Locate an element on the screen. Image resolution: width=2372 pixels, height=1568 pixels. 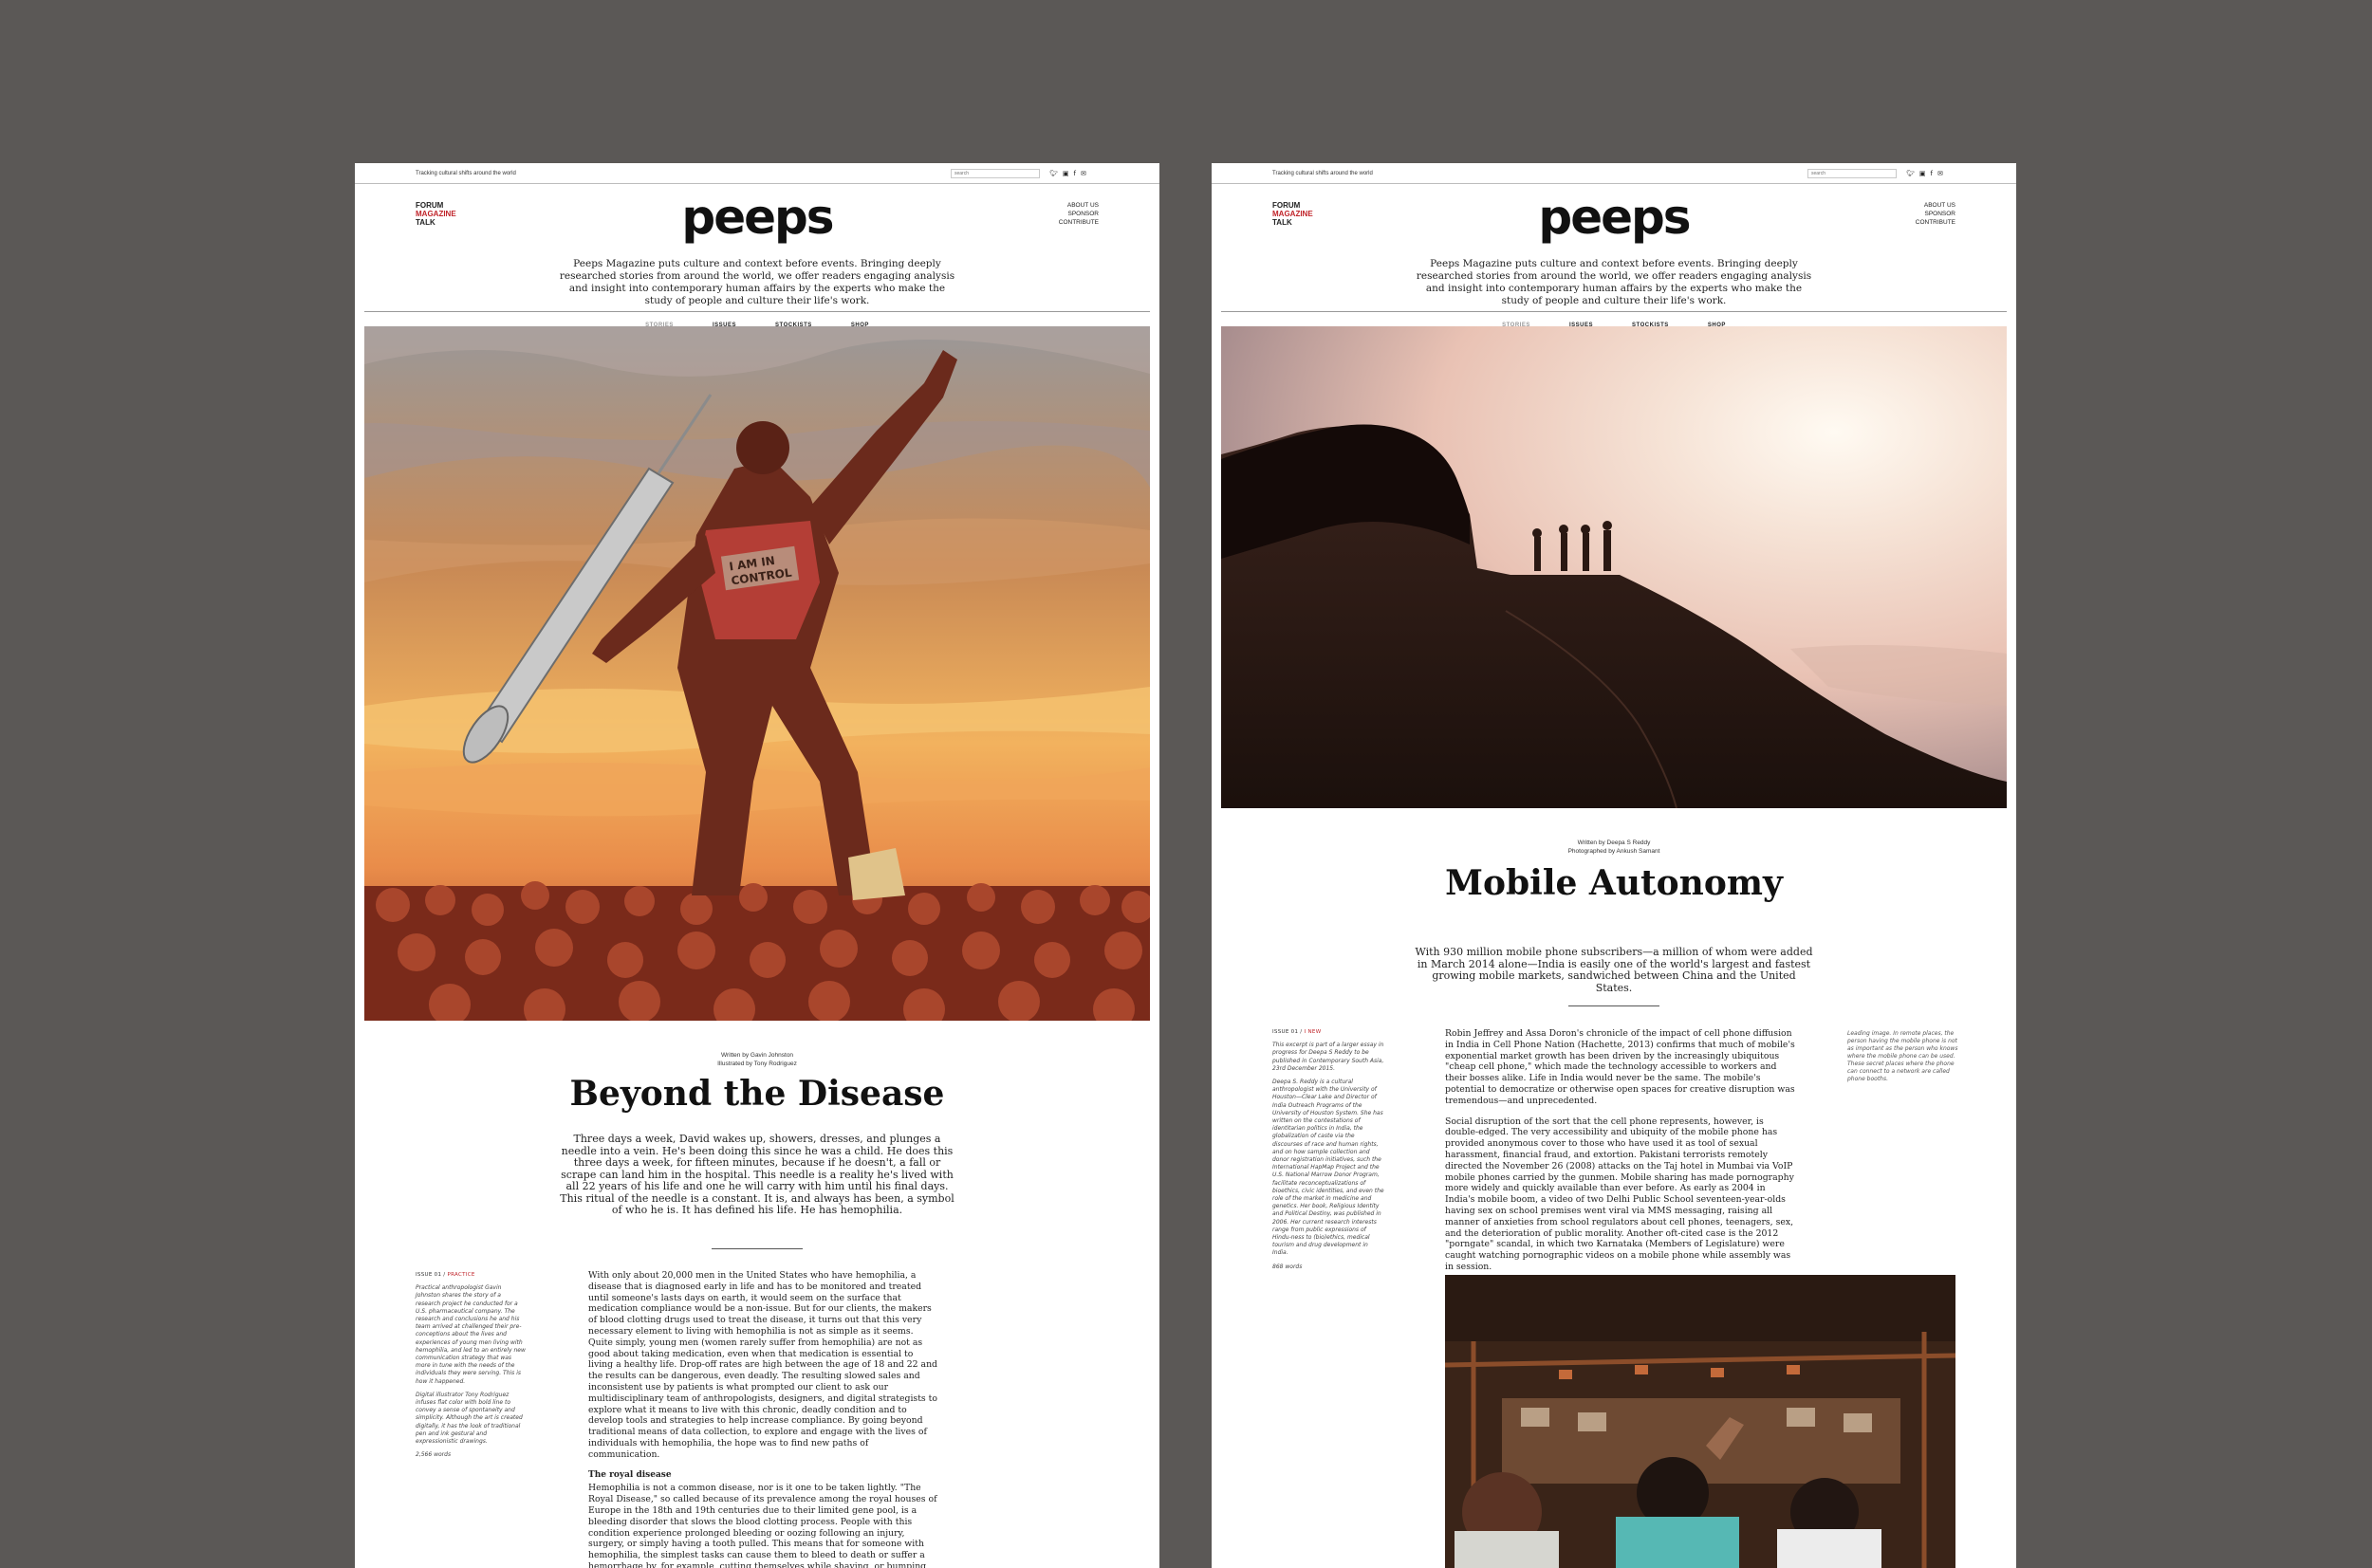
issue-label: ISSUE 01 / I NEW is located at coordinates (1297, 1032).